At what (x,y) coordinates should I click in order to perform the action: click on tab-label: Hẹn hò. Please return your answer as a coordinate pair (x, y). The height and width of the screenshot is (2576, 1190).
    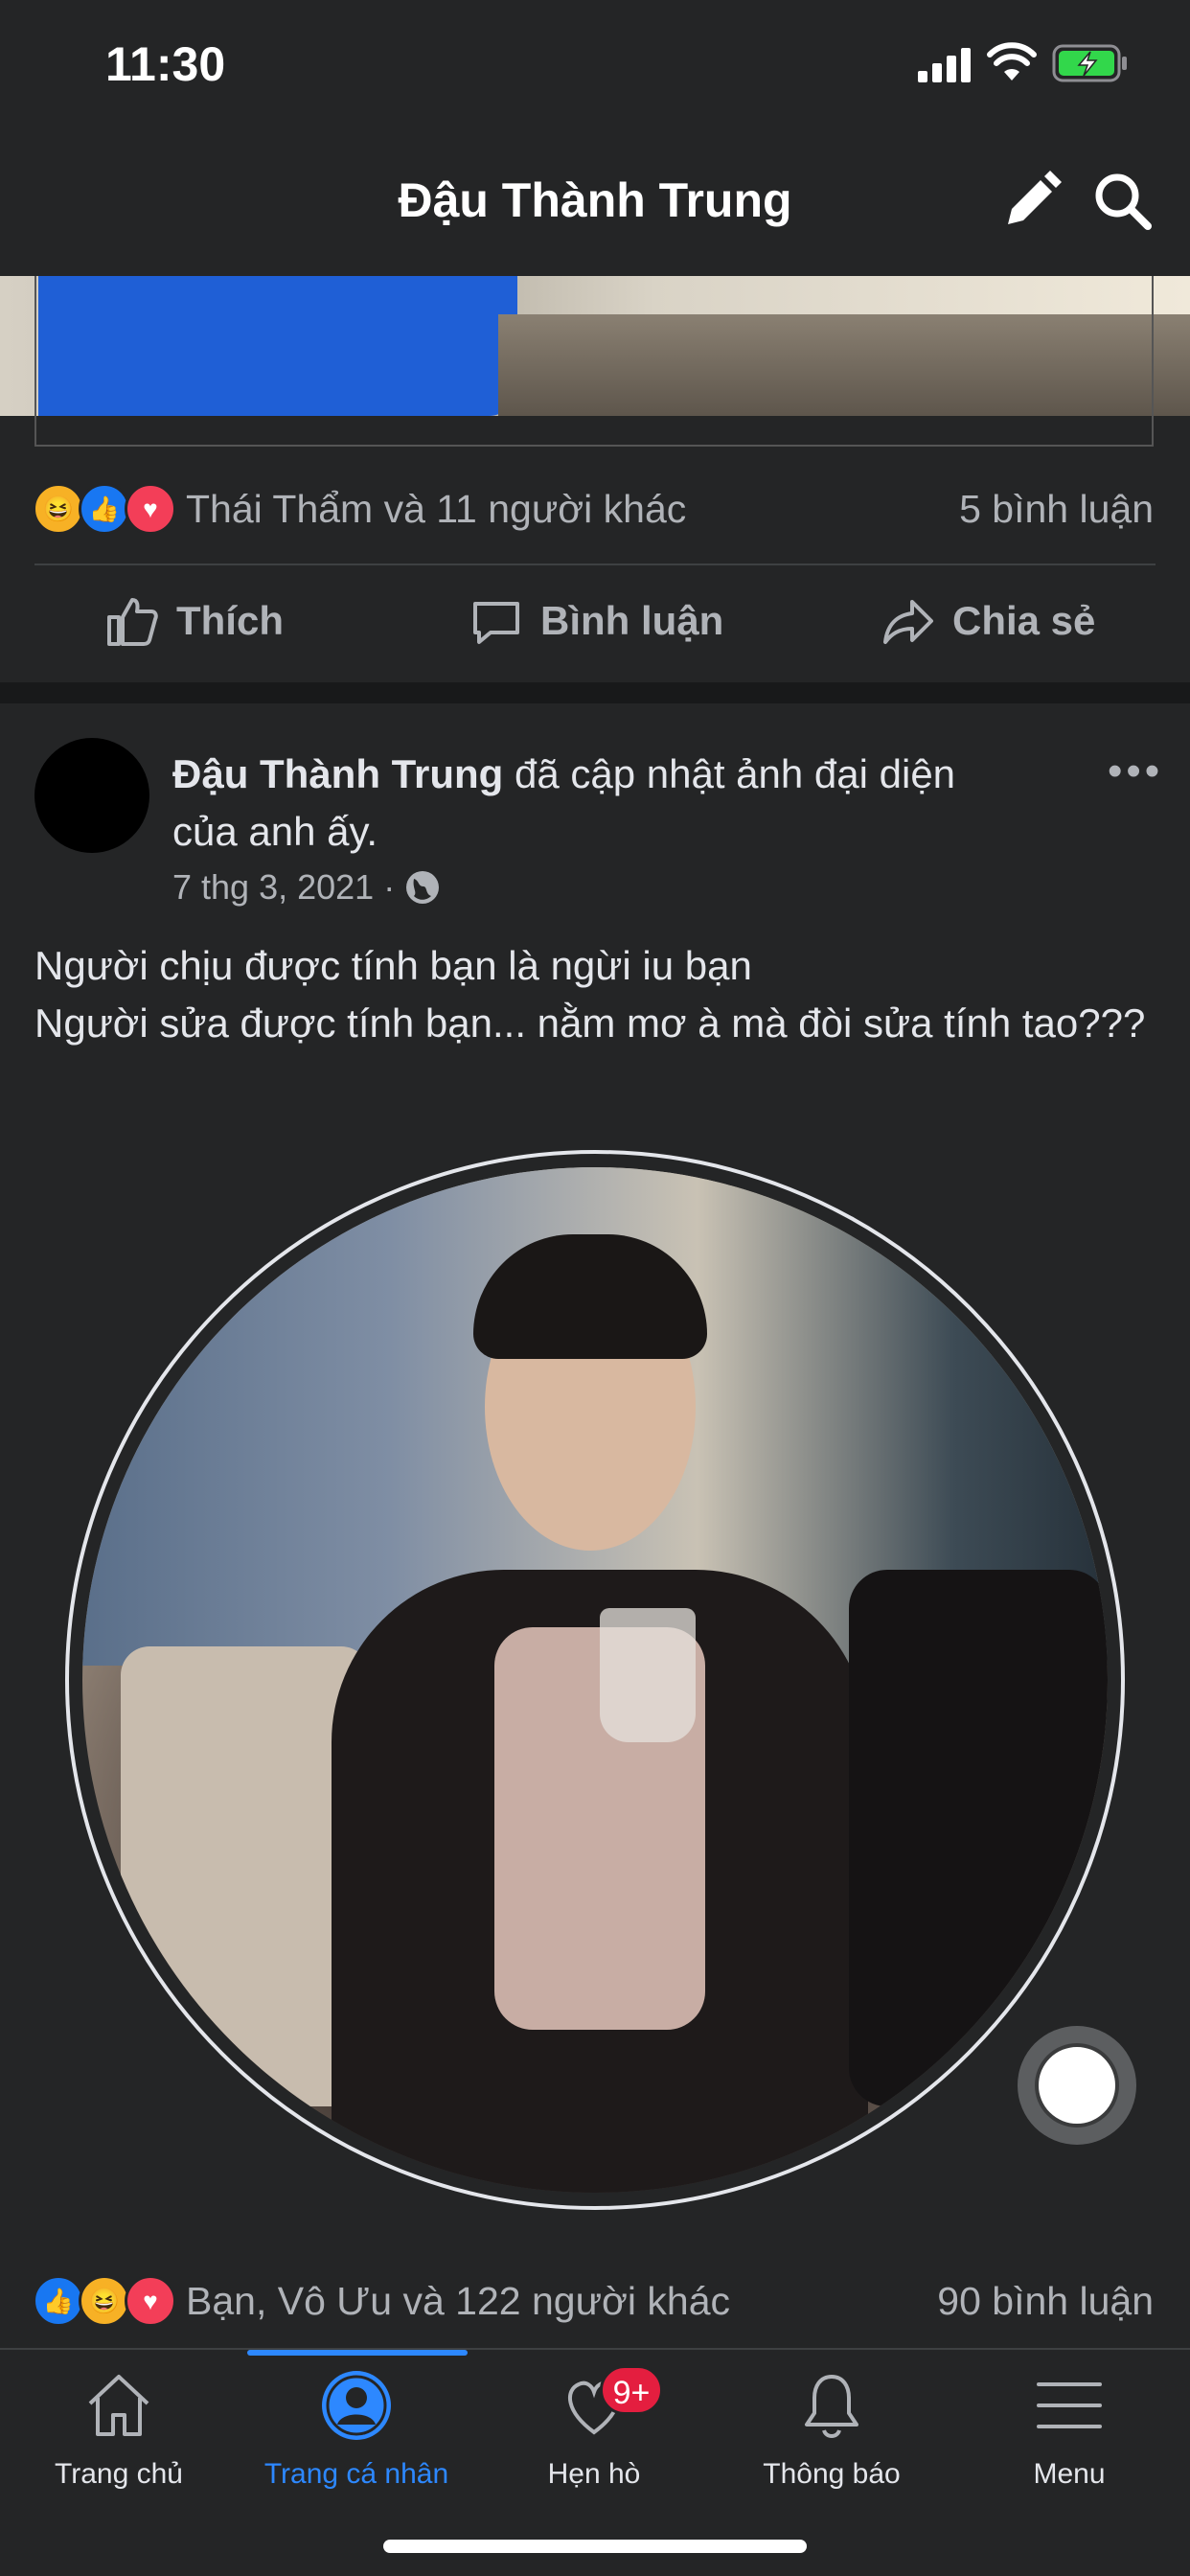
    Looking at the image, I should click on (594, 2474).